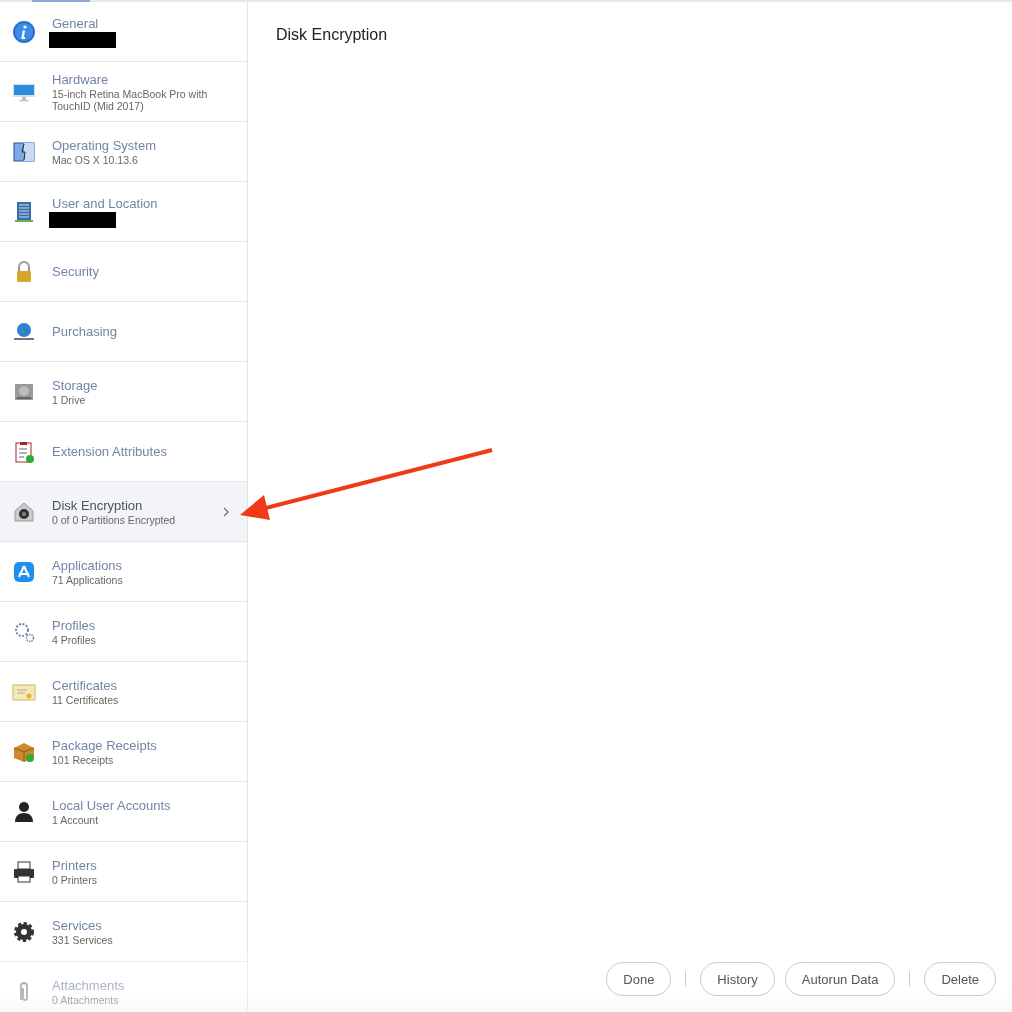 The height and width of the screenshot is (1012, 1012). Describe the element at coordinates (83, 759) in the screenshot. I see `item-subtitle: 101 Receipts` at that location.